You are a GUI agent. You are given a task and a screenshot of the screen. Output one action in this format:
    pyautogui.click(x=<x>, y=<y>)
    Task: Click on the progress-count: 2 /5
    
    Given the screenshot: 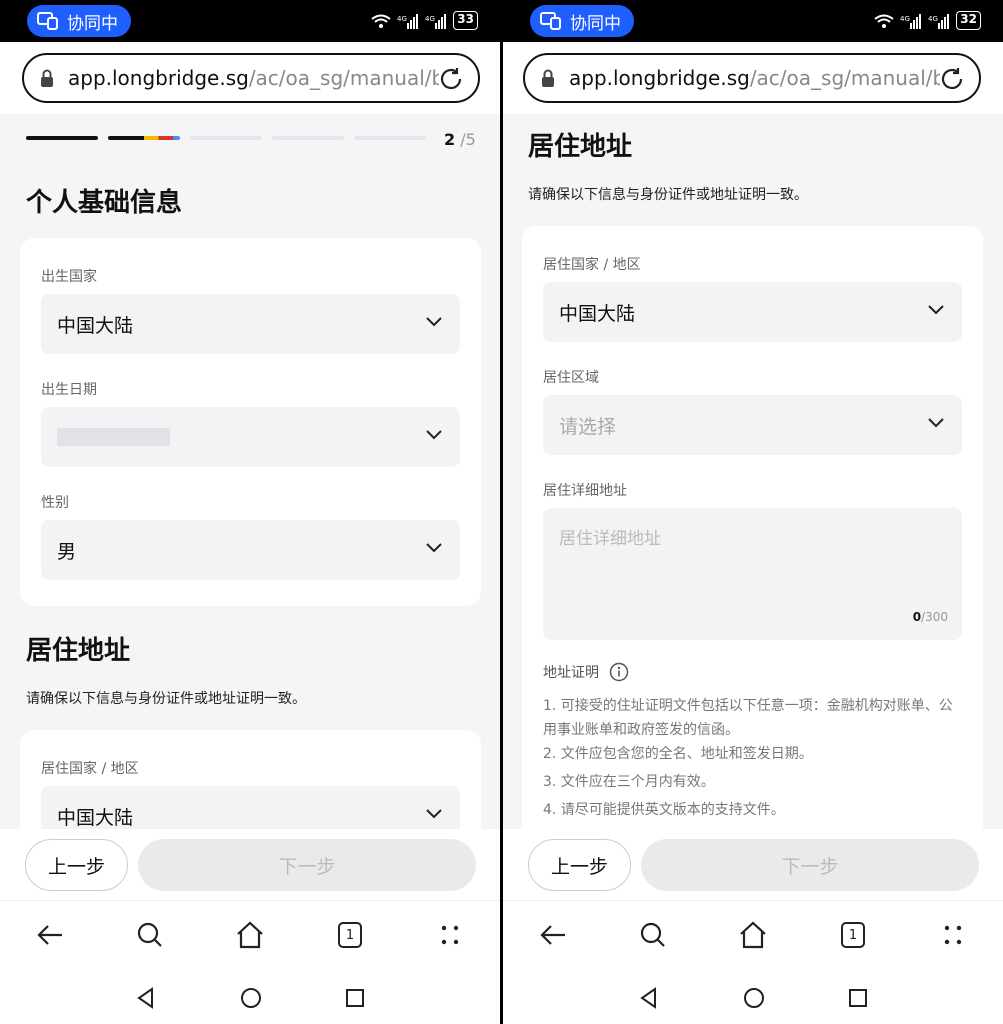 What is the action you would take?
    pyautogui.click(x=460, y=139)
    